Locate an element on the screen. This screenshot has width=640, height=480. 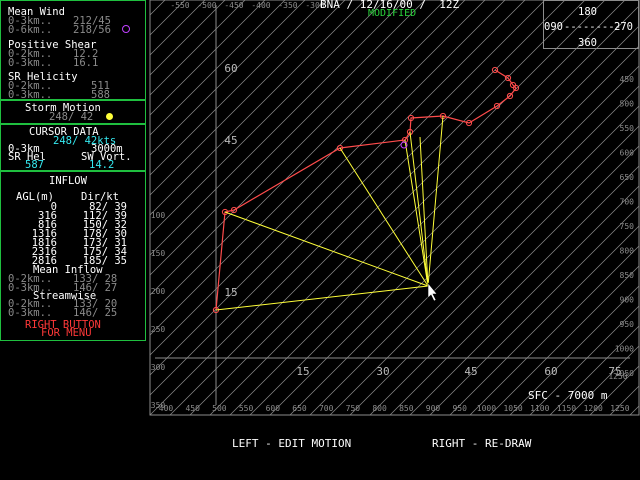
footer-left-hint: LEFT - EDIT MOTION is located at coordinates (291, 443).